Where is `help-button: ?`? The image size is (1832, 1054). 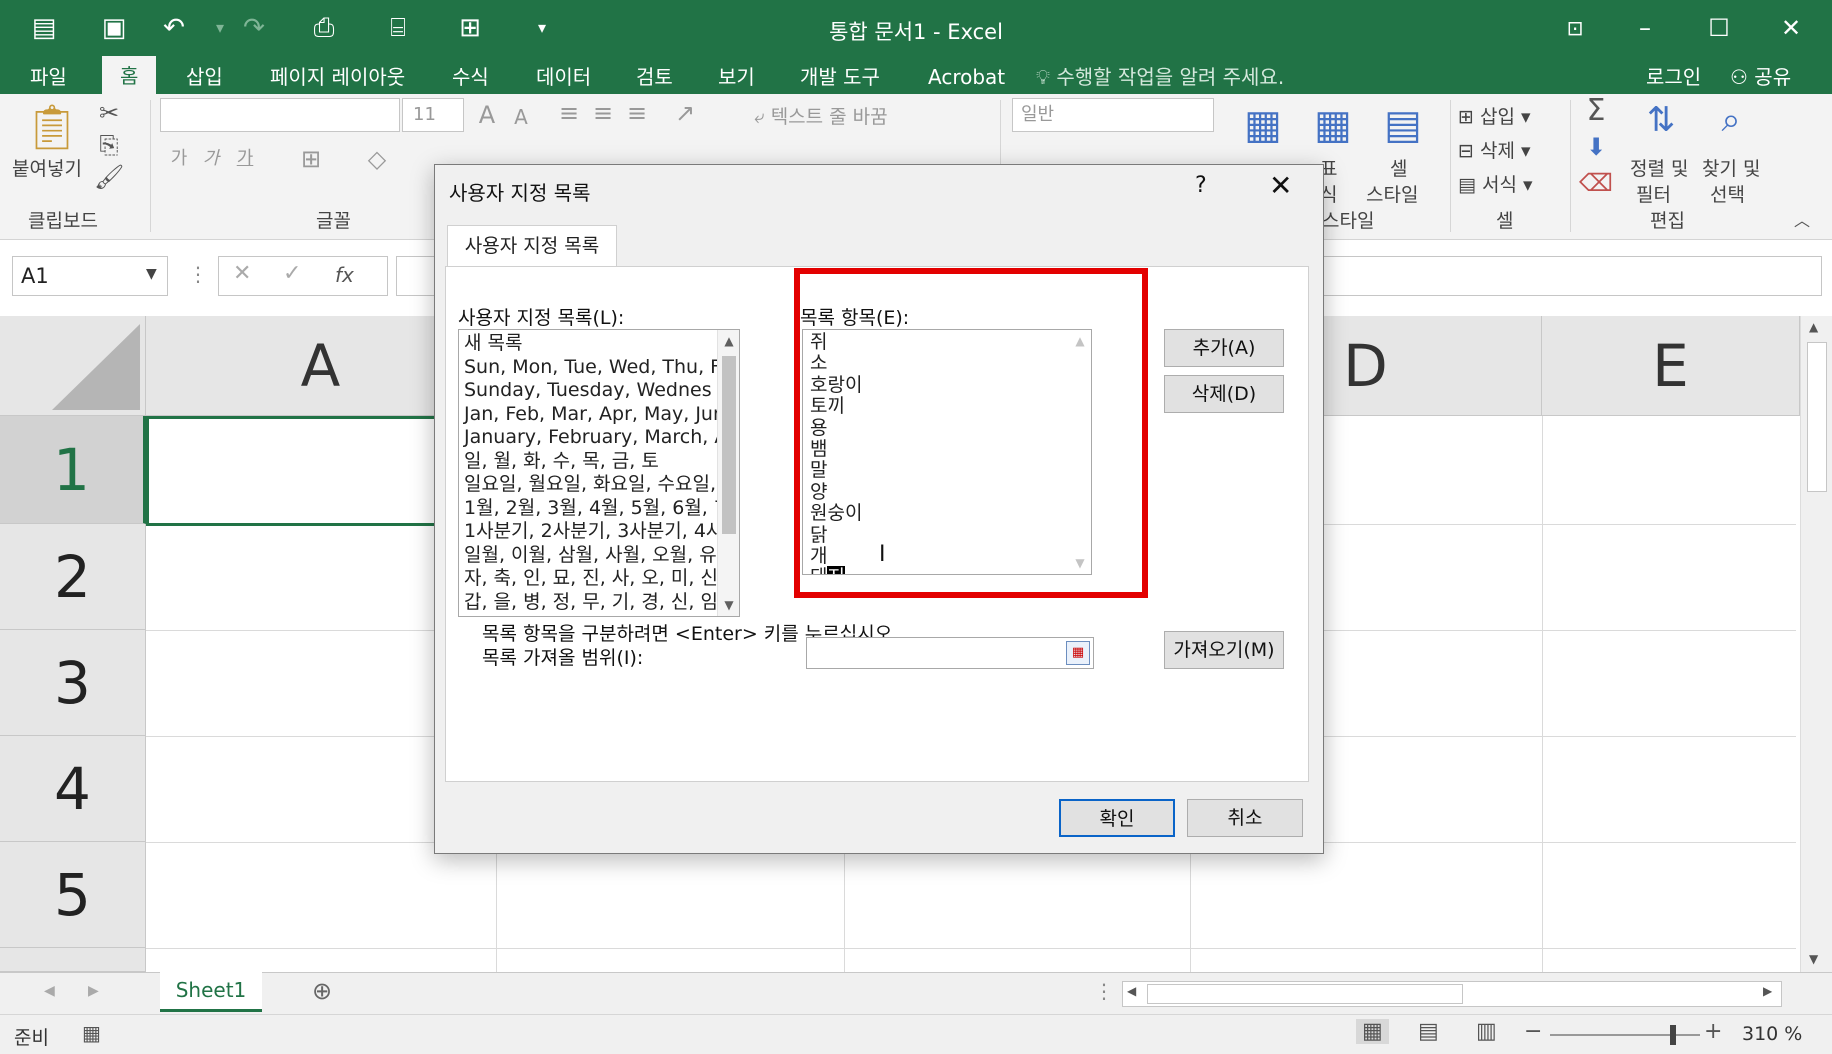 help-button: ? is located at coordinates (1201, 185).